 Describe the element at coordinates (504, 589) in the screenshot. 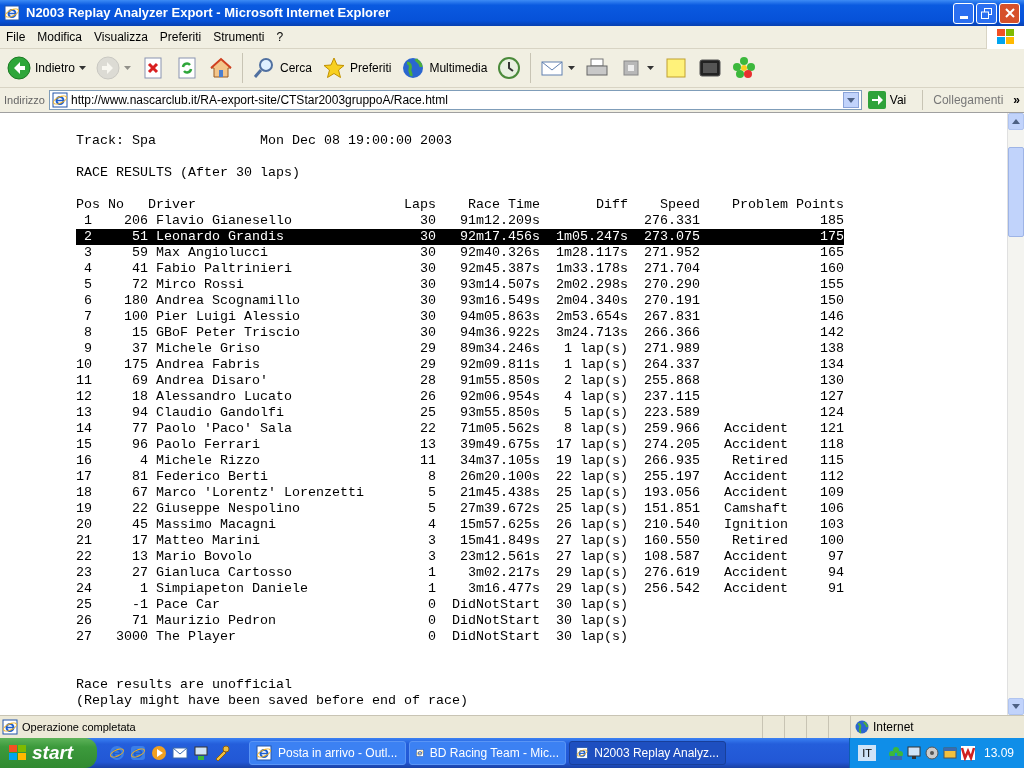

I see `table-cell: 3m16.477s` at that location.